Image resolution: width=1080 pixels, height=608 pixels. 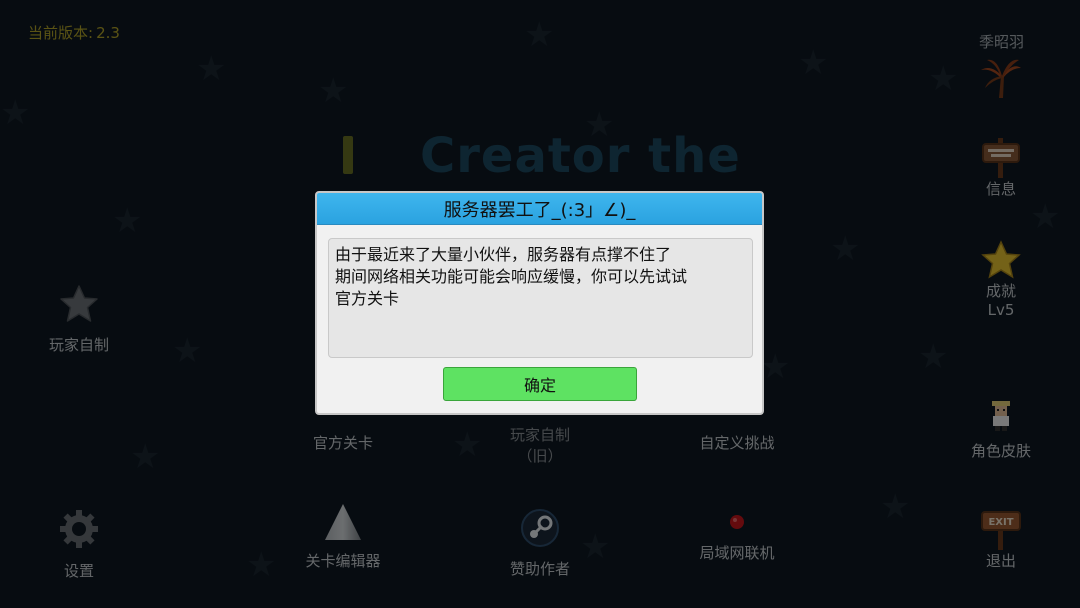 What do you see at coordinates (503, 254) in the screenshot?
I see `dialog-message-line: 由于最近来了大量小伙伴，服务器有点撑不住了` at bounding box center [503, 254].